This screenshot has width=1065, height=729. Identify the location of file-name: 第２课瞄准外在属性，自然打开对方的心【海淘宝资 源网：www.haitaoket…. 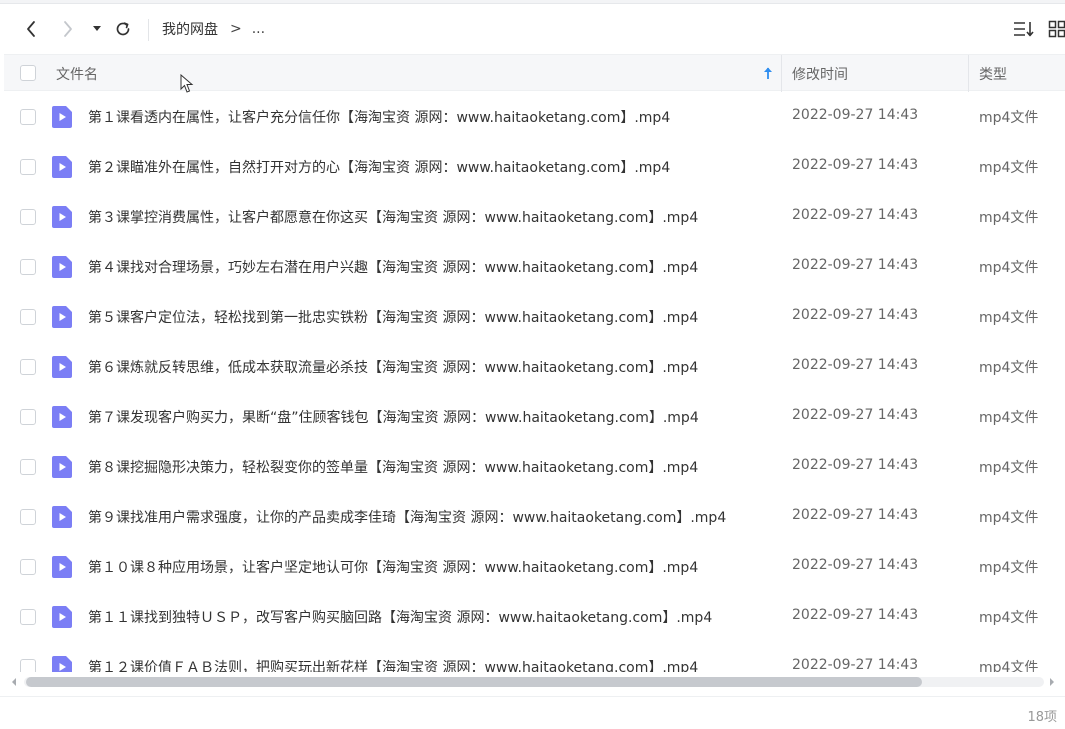
(379, 167).